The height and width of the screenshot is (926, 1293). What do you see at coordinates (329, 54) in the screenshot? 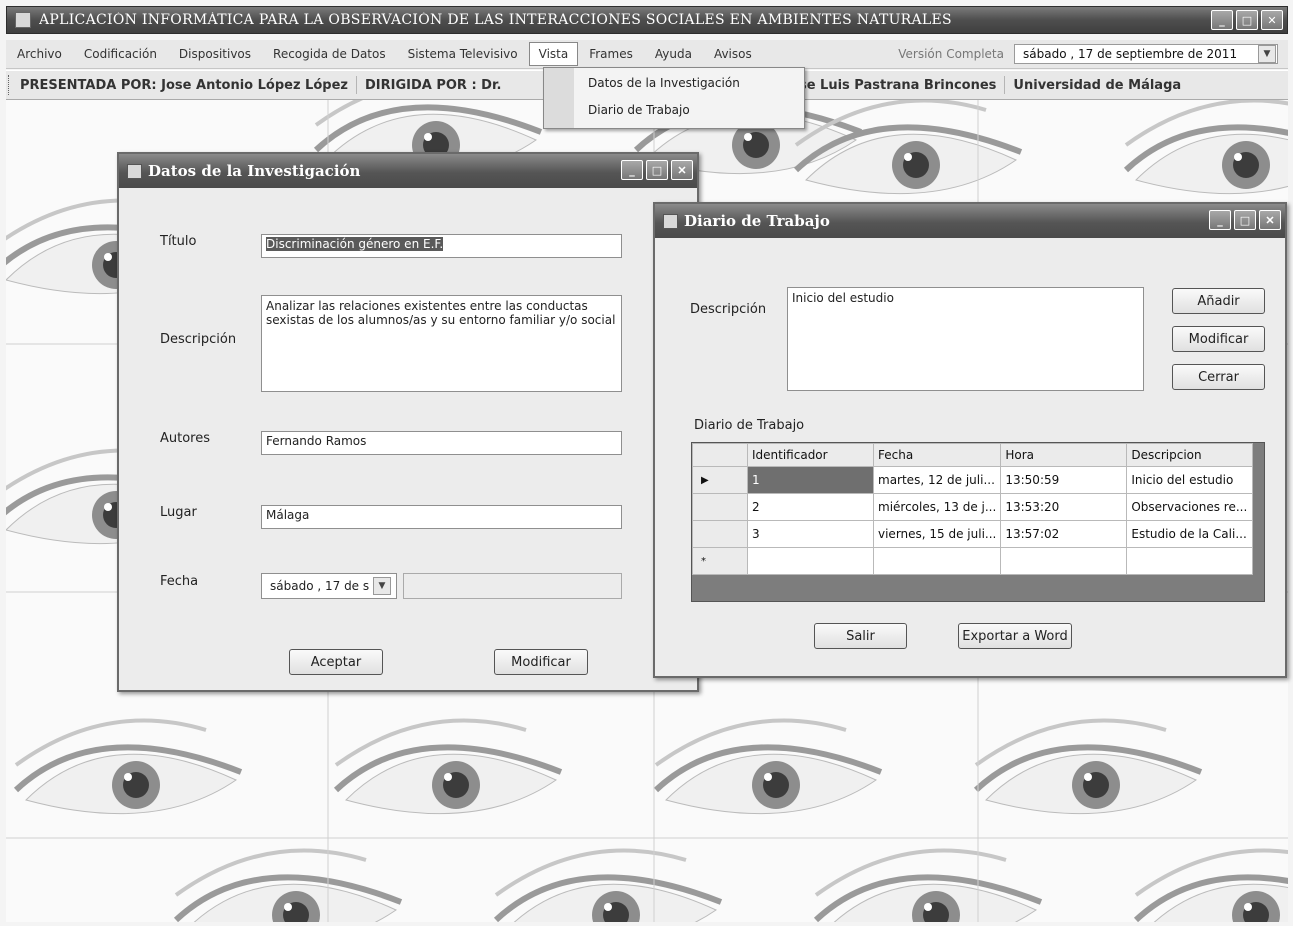
I see `menu-recogida-de-datos: Recogida de Datos` at bounding box center [329, 54].